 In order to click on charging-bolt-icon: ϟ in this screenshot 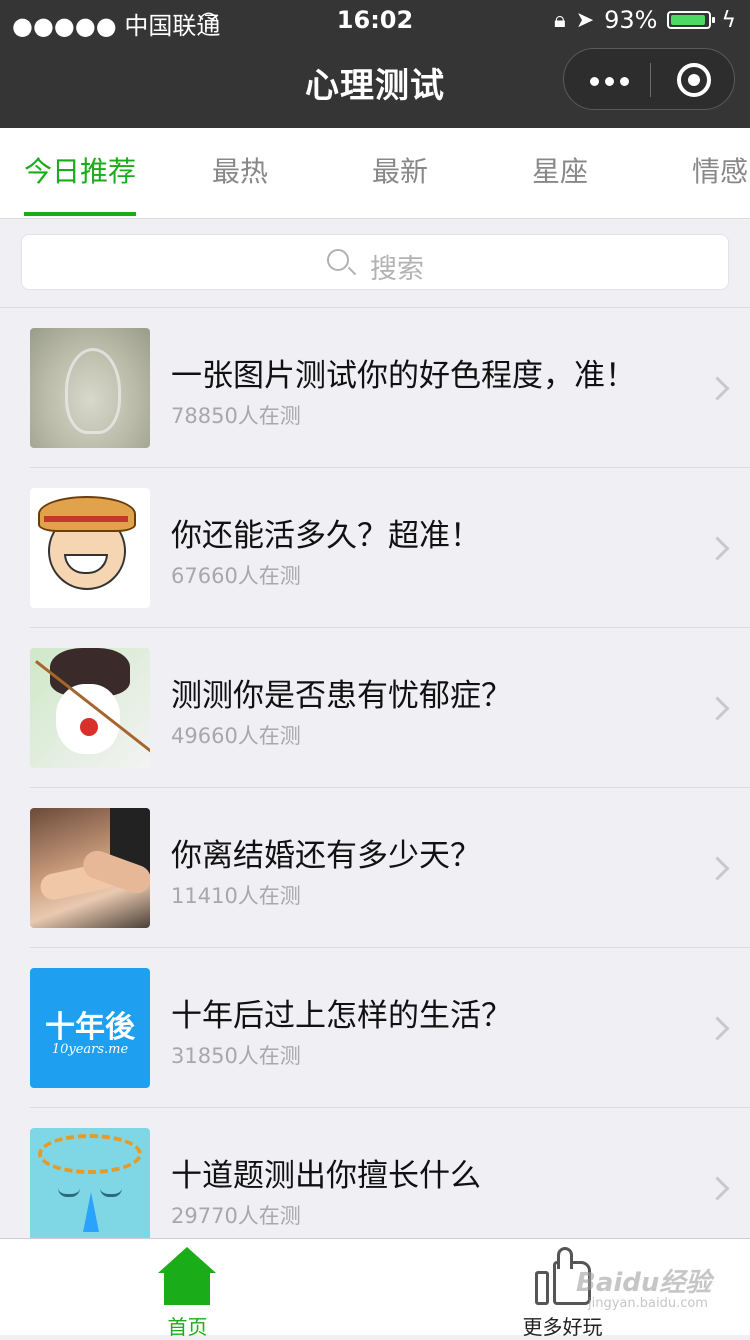, I will do `click(728, 20)`.